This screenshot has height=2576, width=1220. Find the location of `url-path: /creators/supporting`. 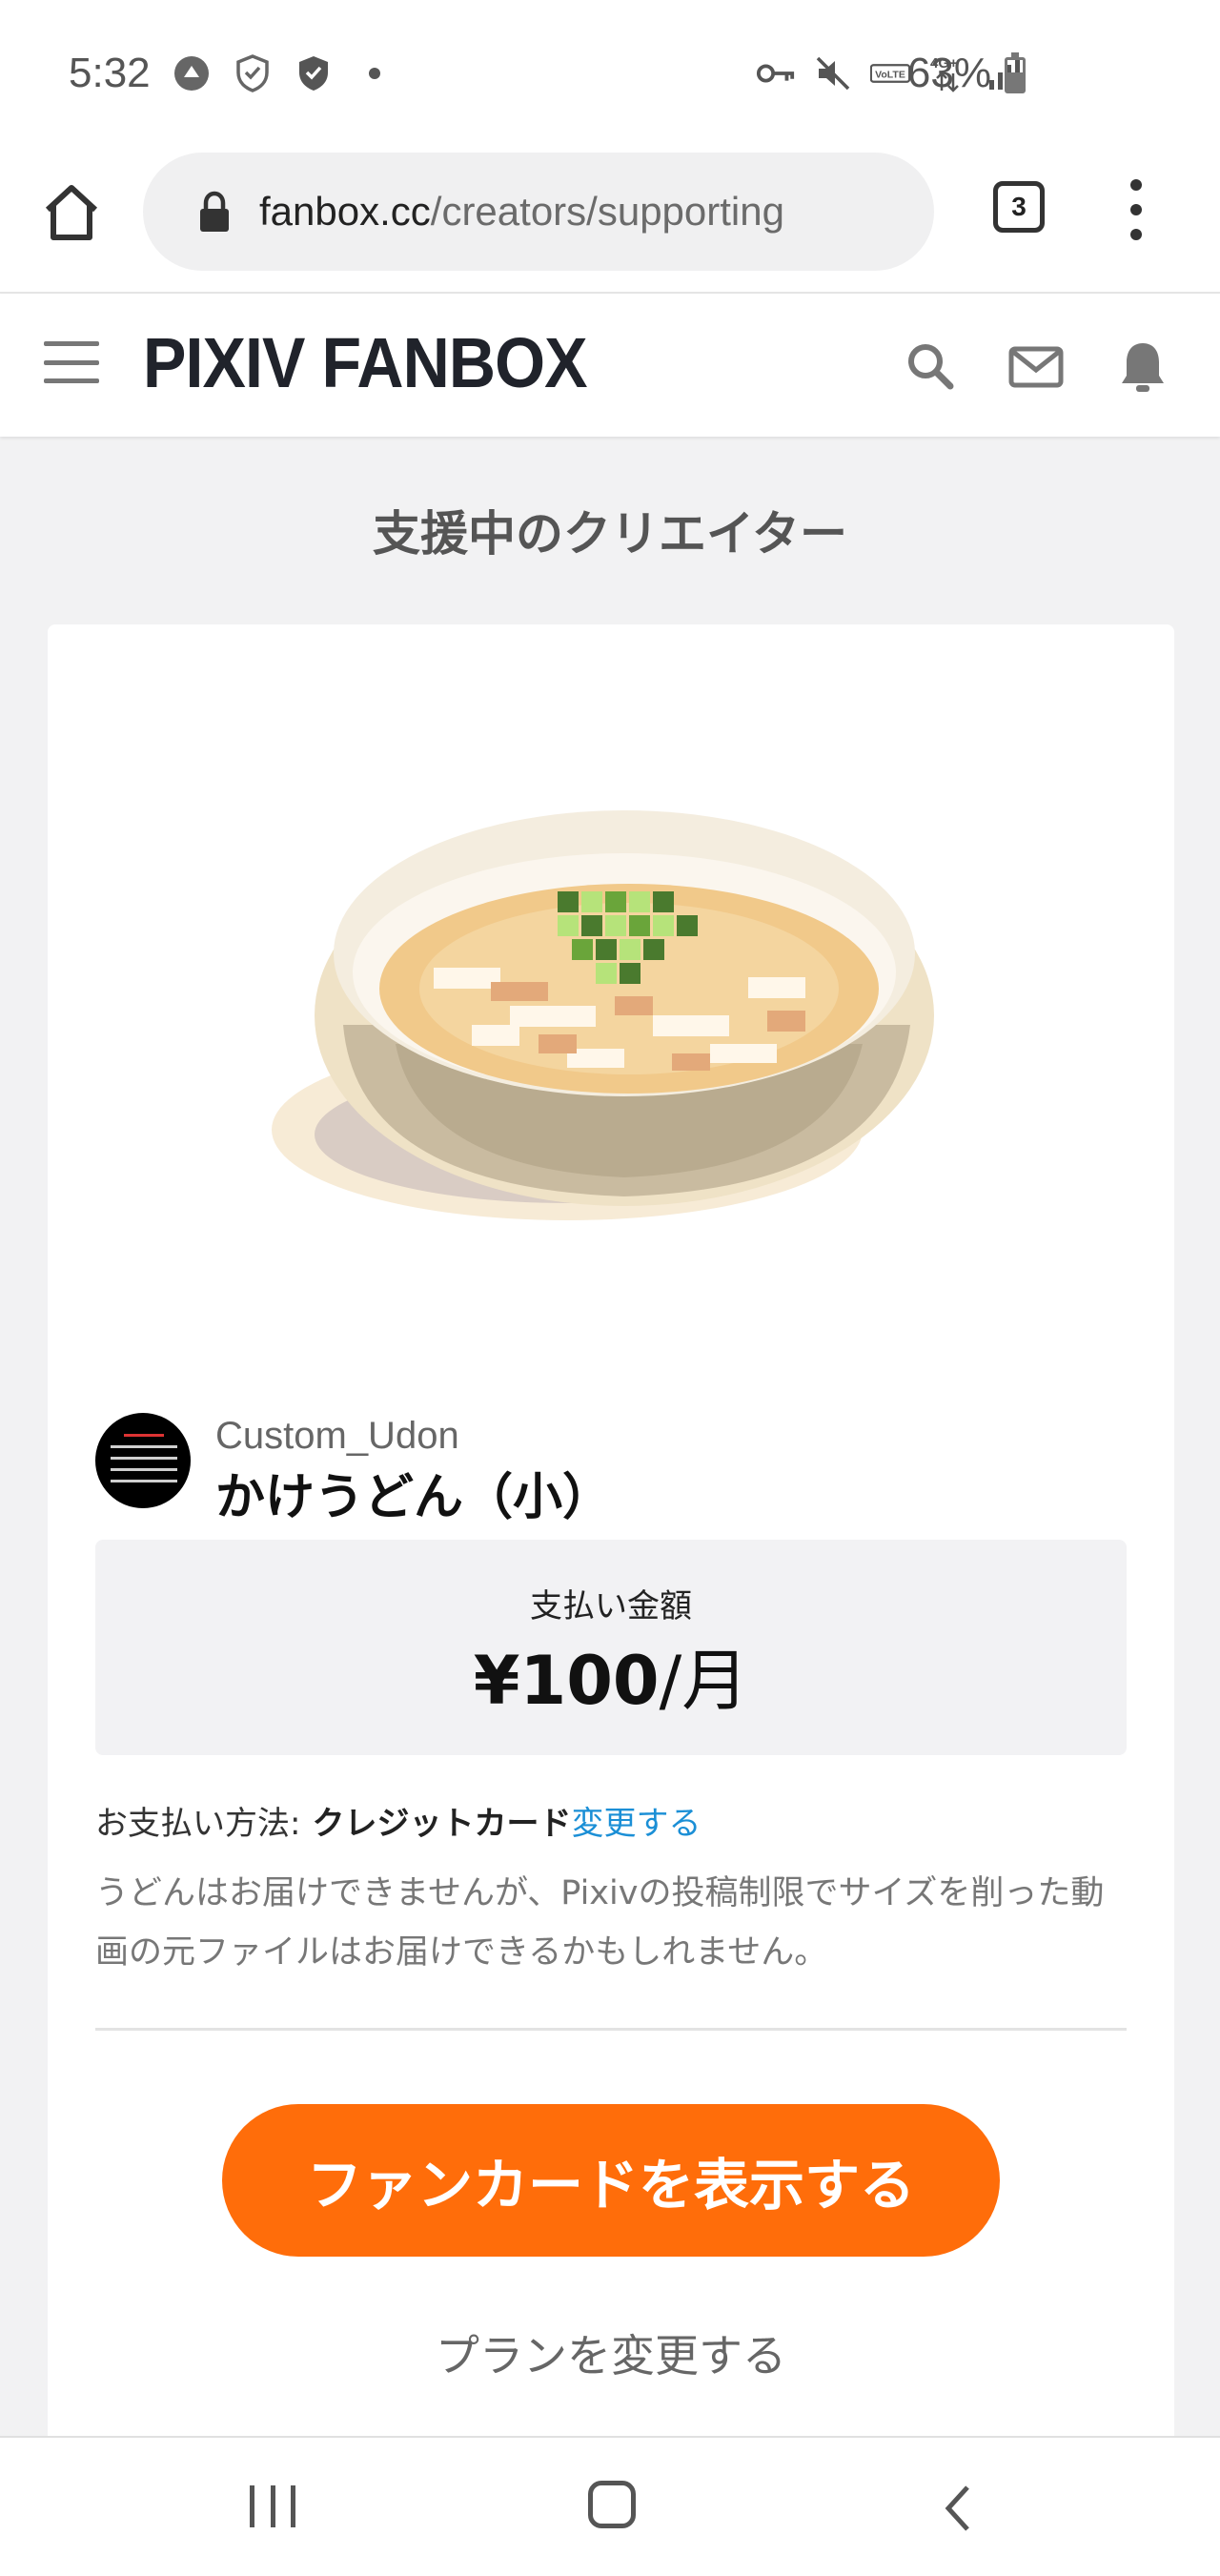

url-path: /creators/supporting is located at coordinates (607, 211).